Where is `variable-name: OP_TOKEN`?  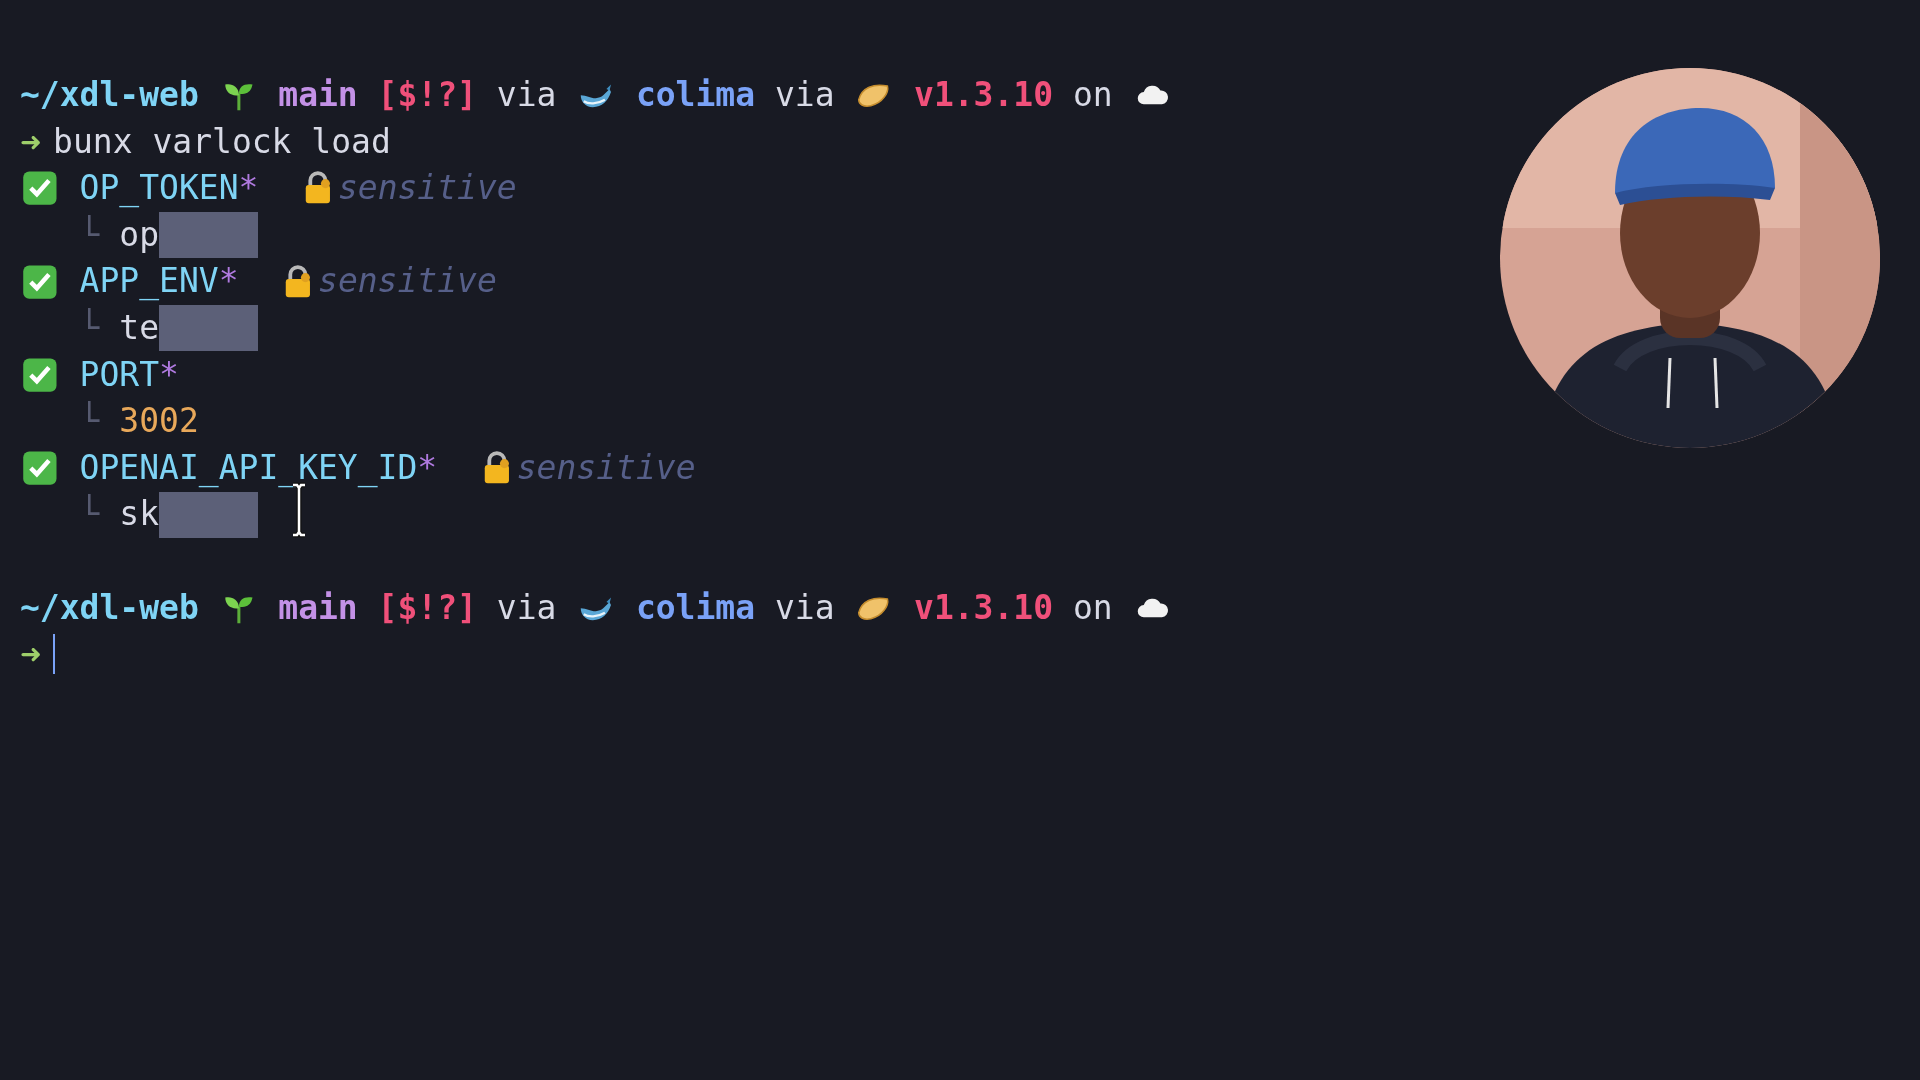 variable-name: OP_TOKEN is located at coordinates (159, 188).